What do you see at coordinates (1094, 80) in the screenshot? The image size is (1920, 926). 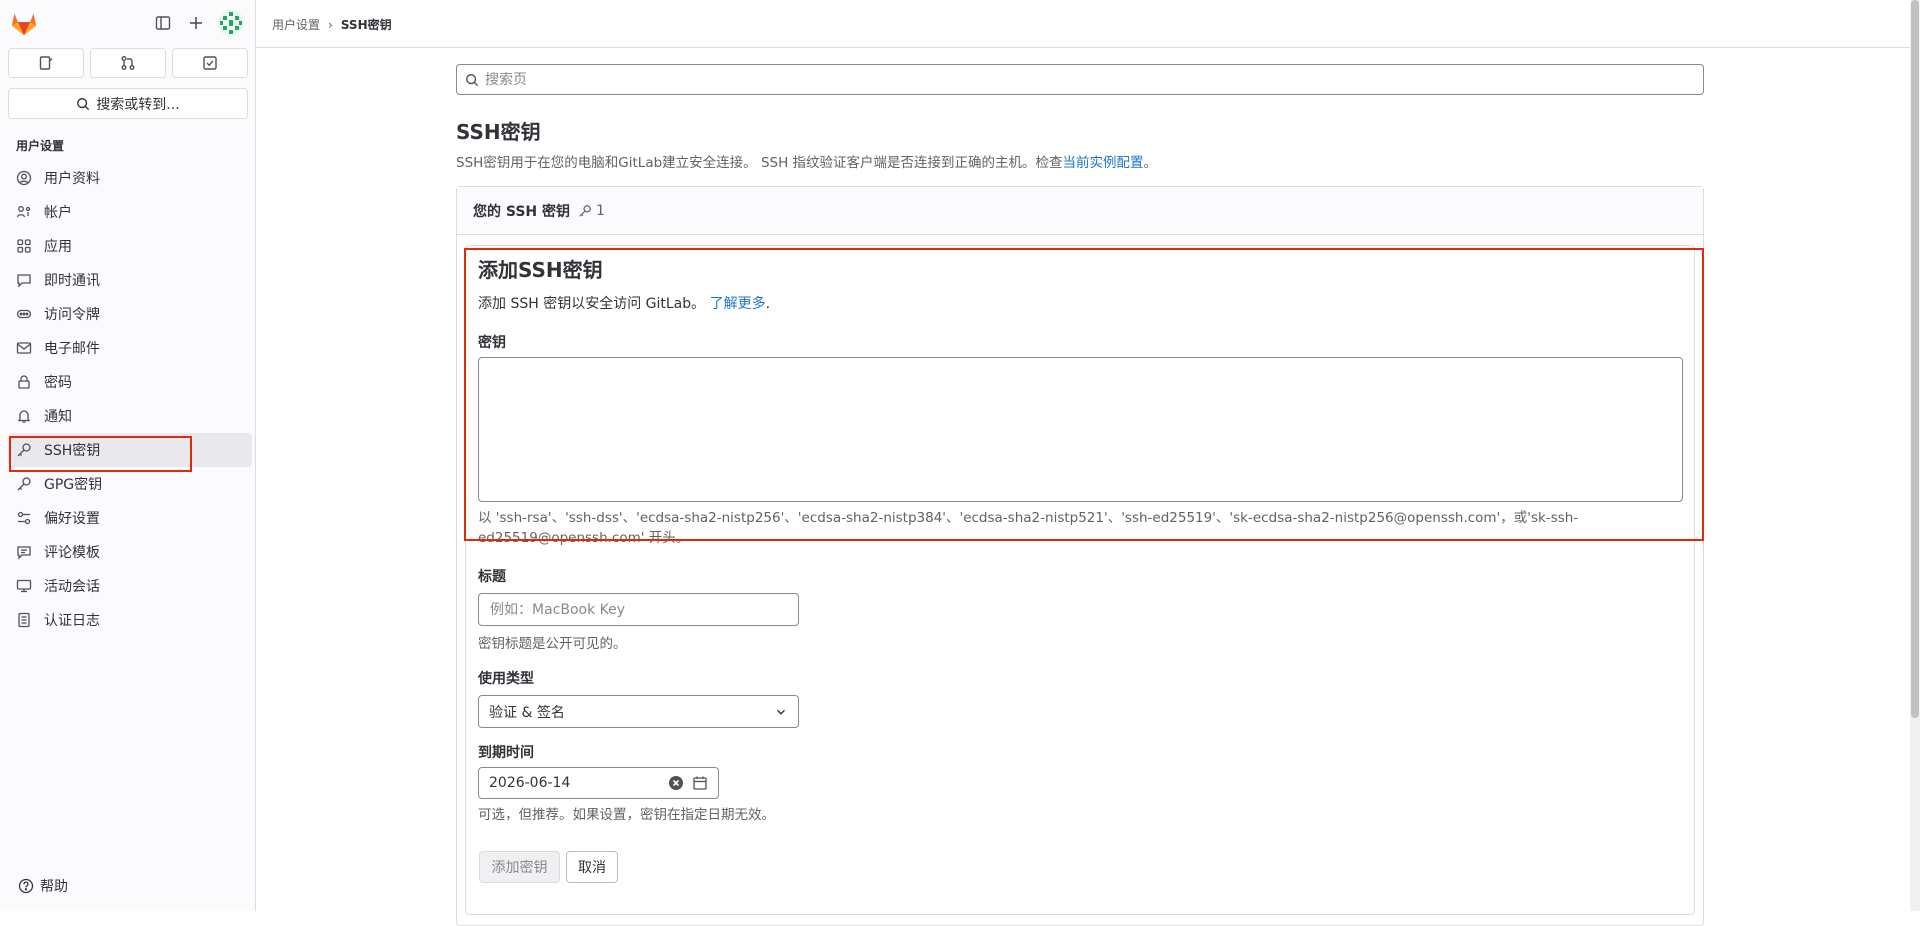 I see `page-search-input` at bounding box center [1094, 80].